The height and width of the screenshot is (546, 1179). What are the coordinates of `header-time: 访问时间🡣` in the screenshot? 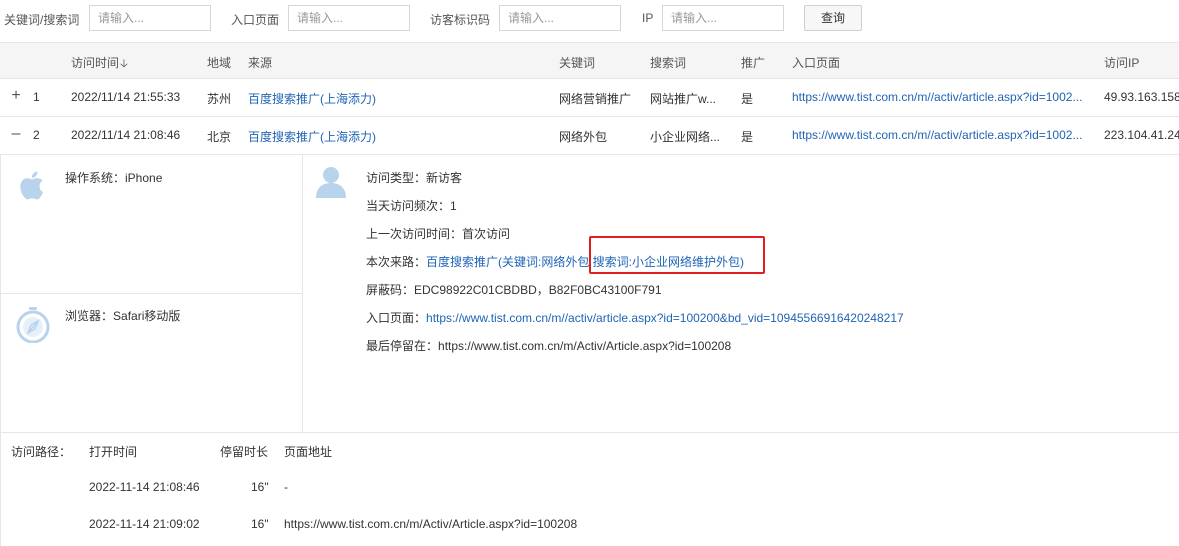 It's located at (99, 64).